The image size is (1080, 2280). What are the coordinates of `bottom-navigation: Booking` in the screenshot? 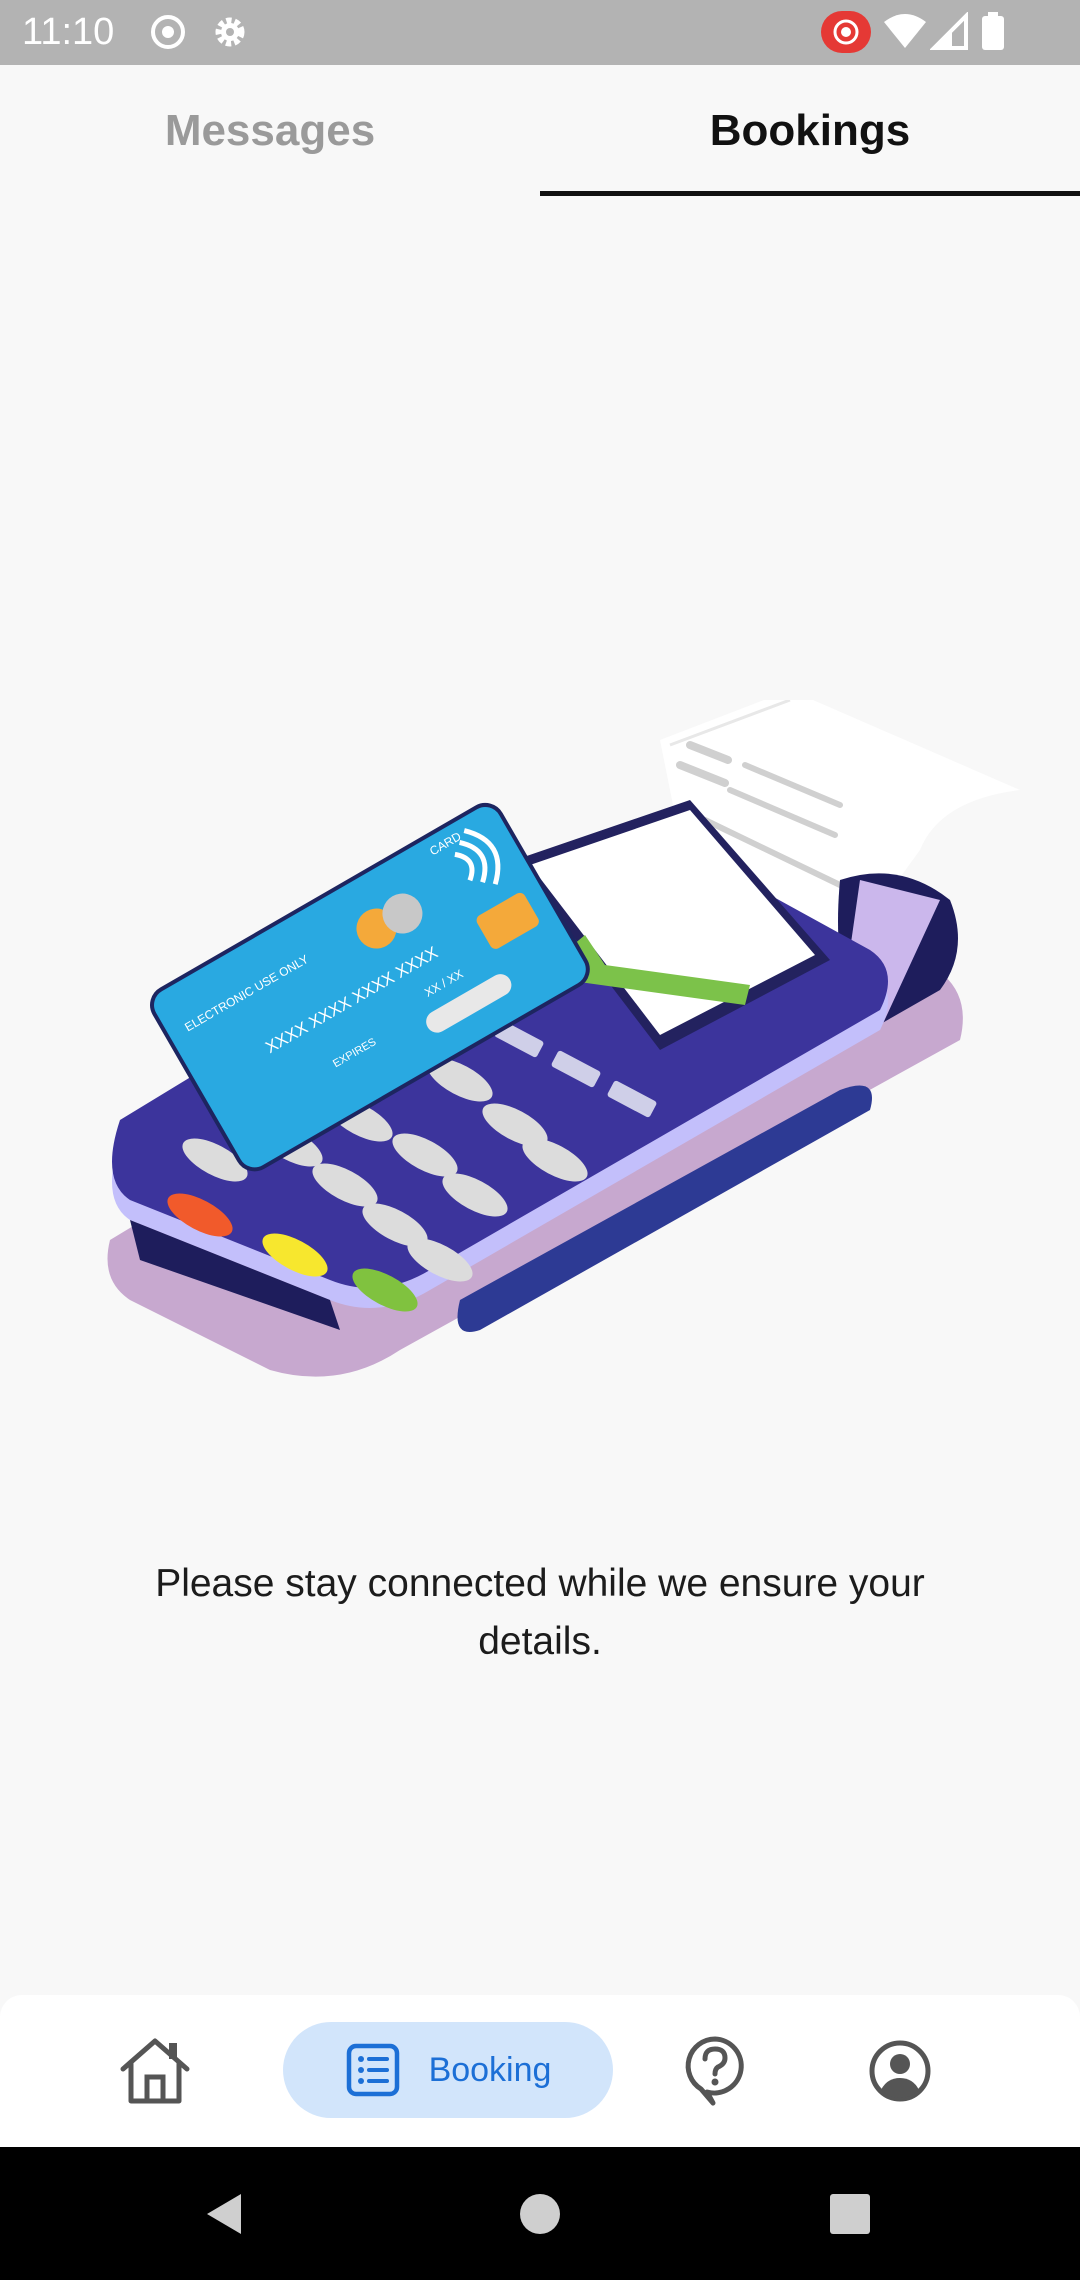 It's located at (540, 2071).